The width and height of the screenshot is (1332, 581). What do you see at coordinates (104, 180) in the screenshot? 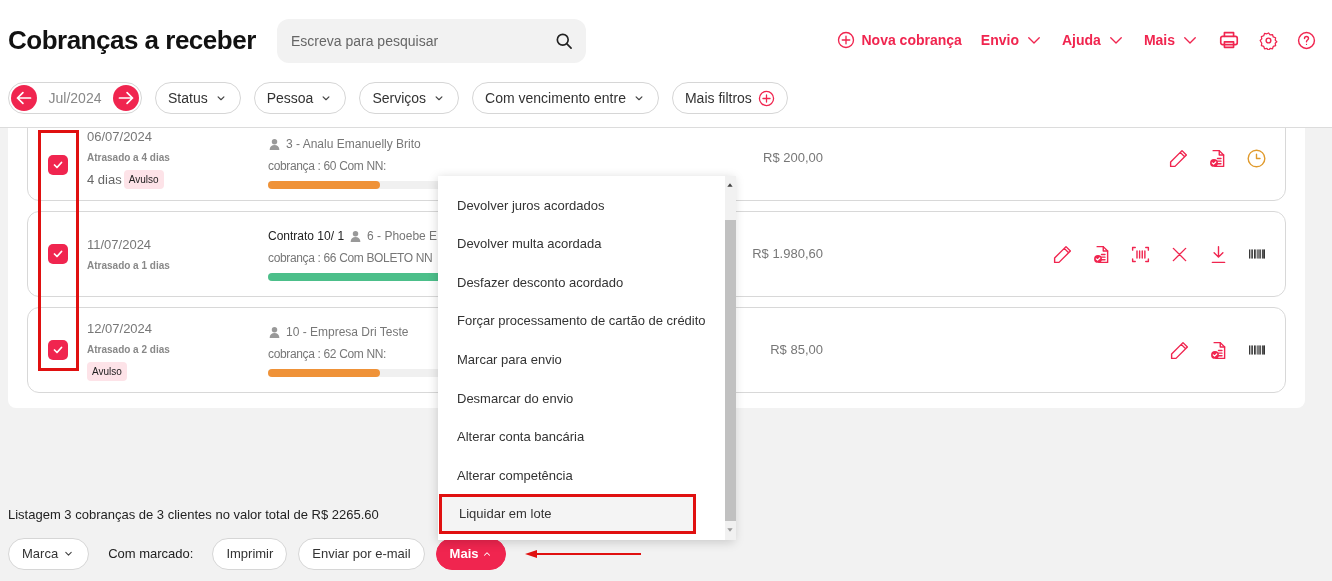
I see `days-label: 4 dias` at bounding box center [104, 180].